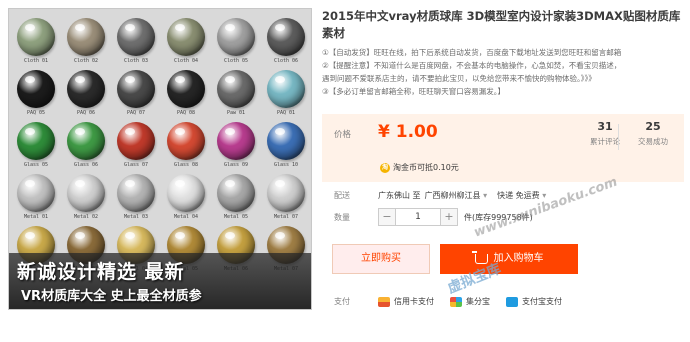 Image resolution: width=690 pixels, height=342 pixels. Describe the element at coordinates (186, 61) in the screenshot. I see `material-label: Cloth 04` at that location.